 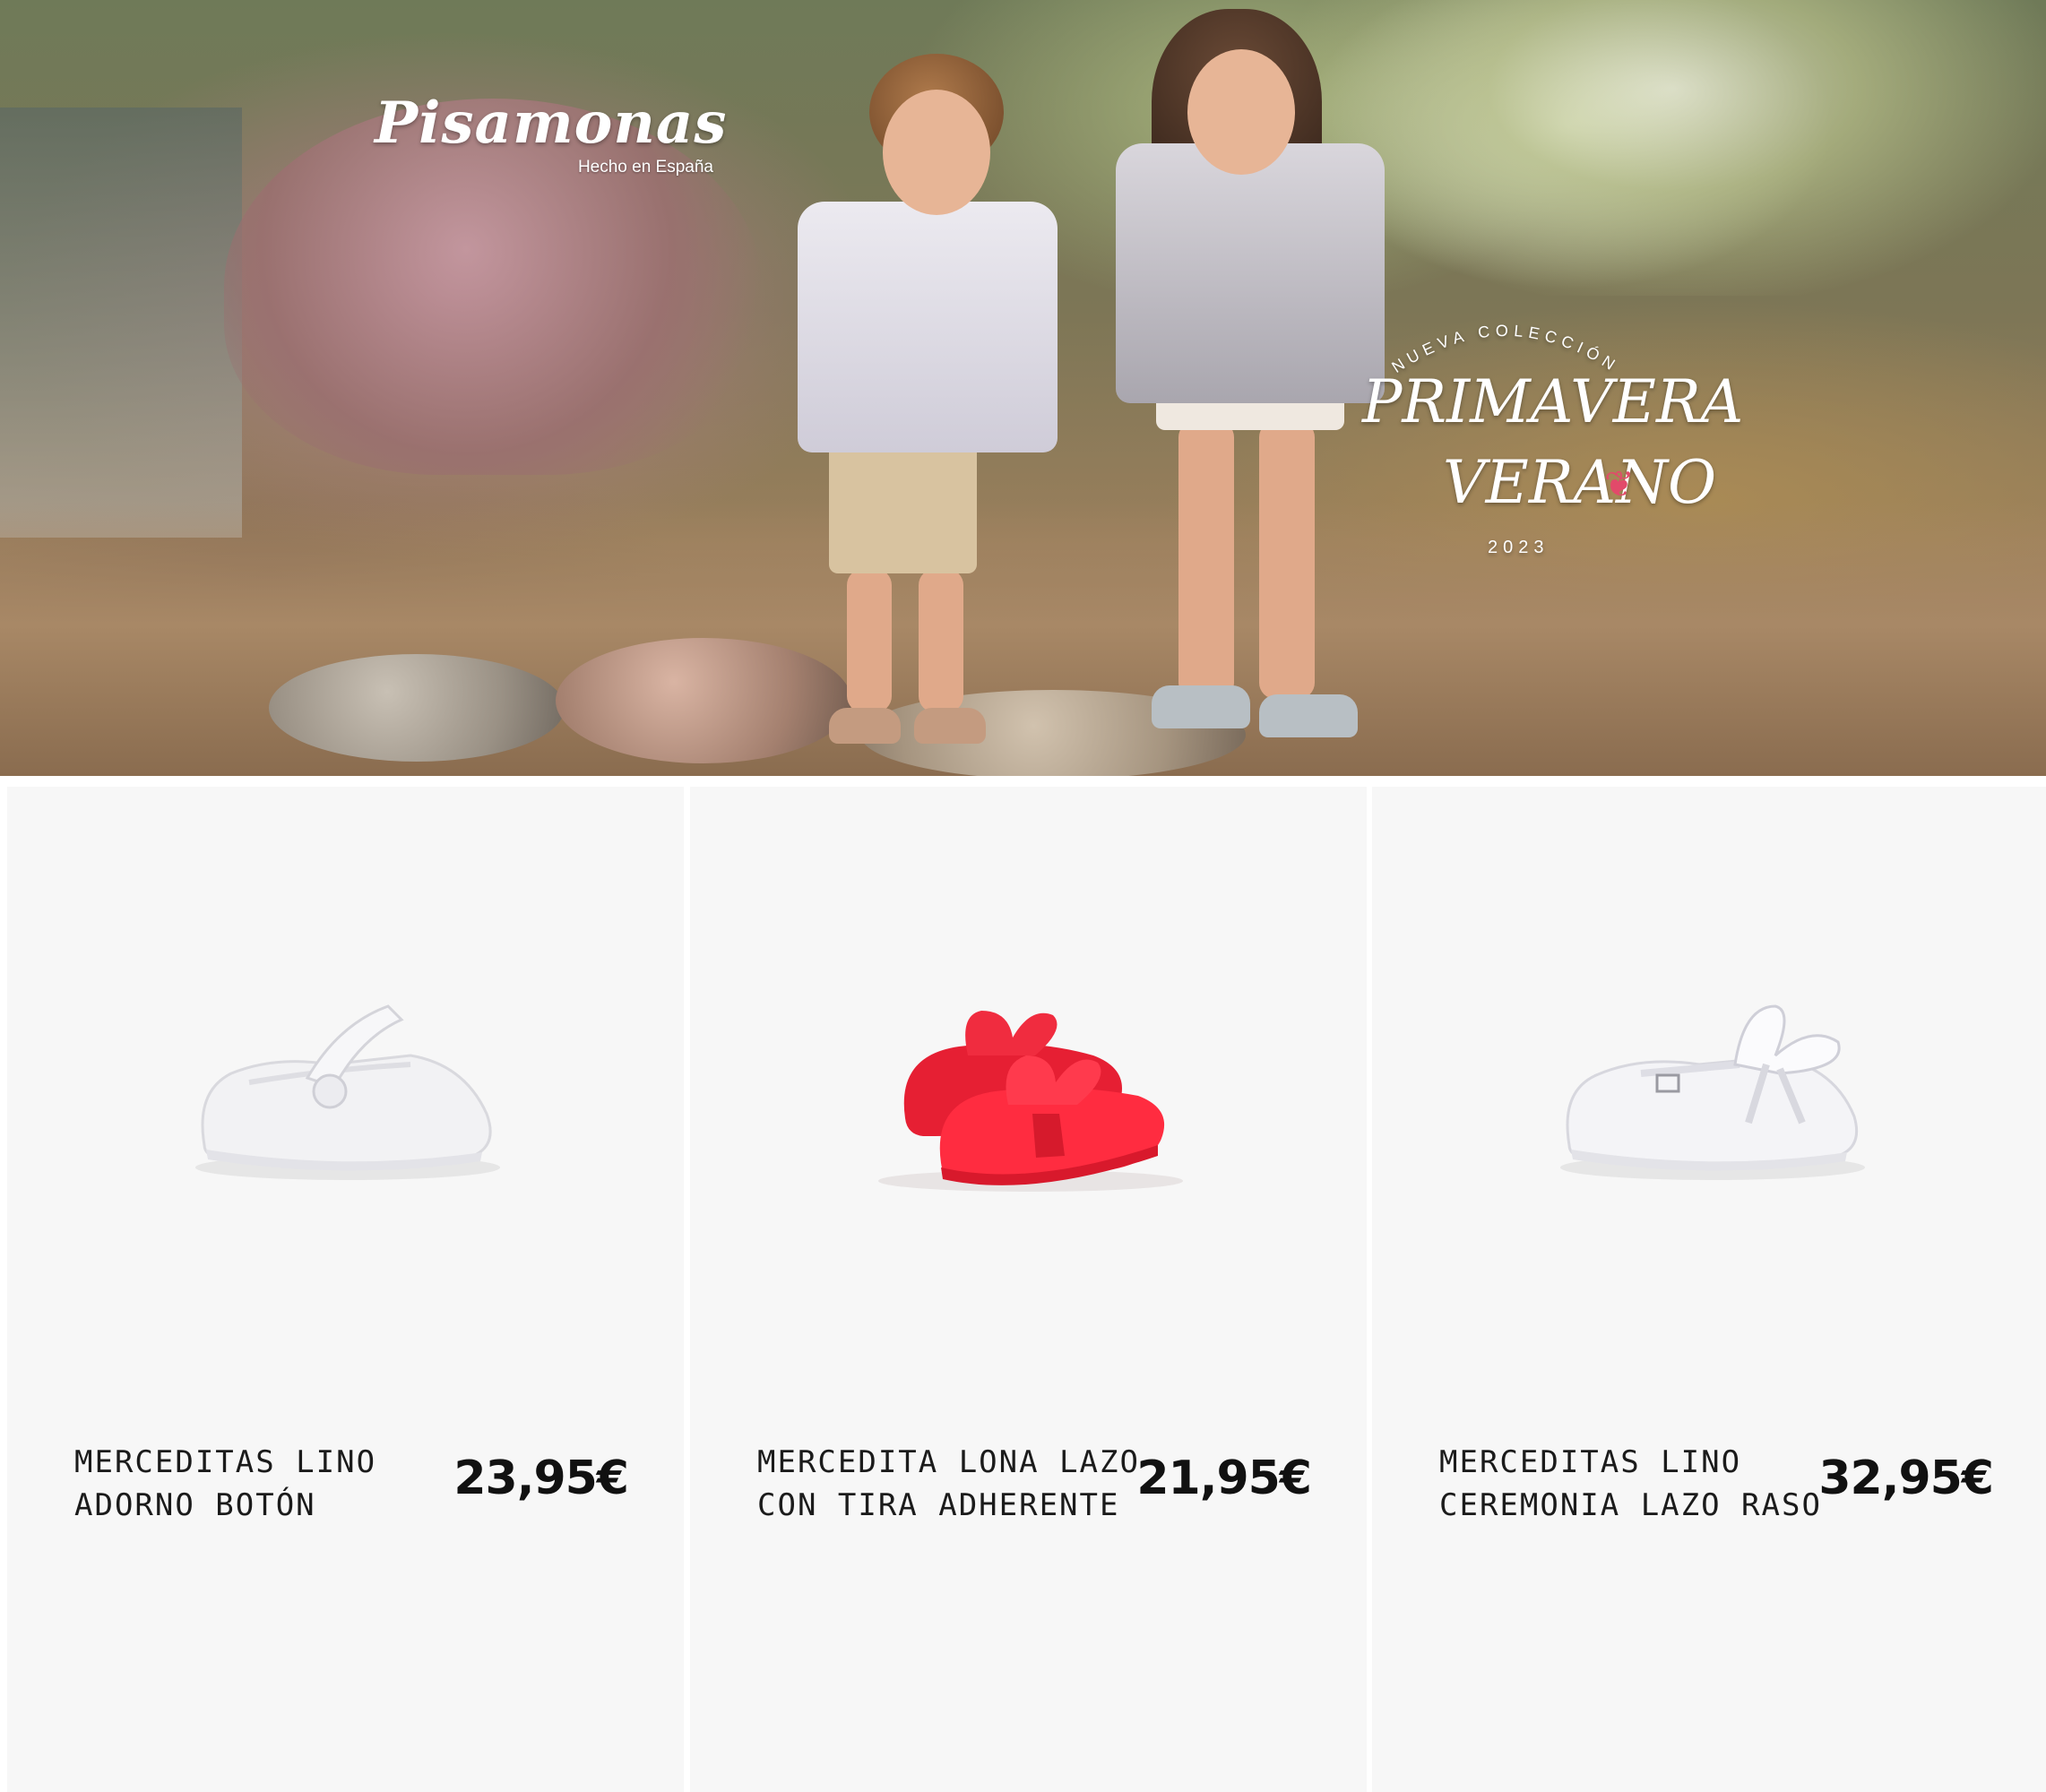 I want to click on product-title-line: ADORNO BOTÓN, so click(x=195, y=1505).